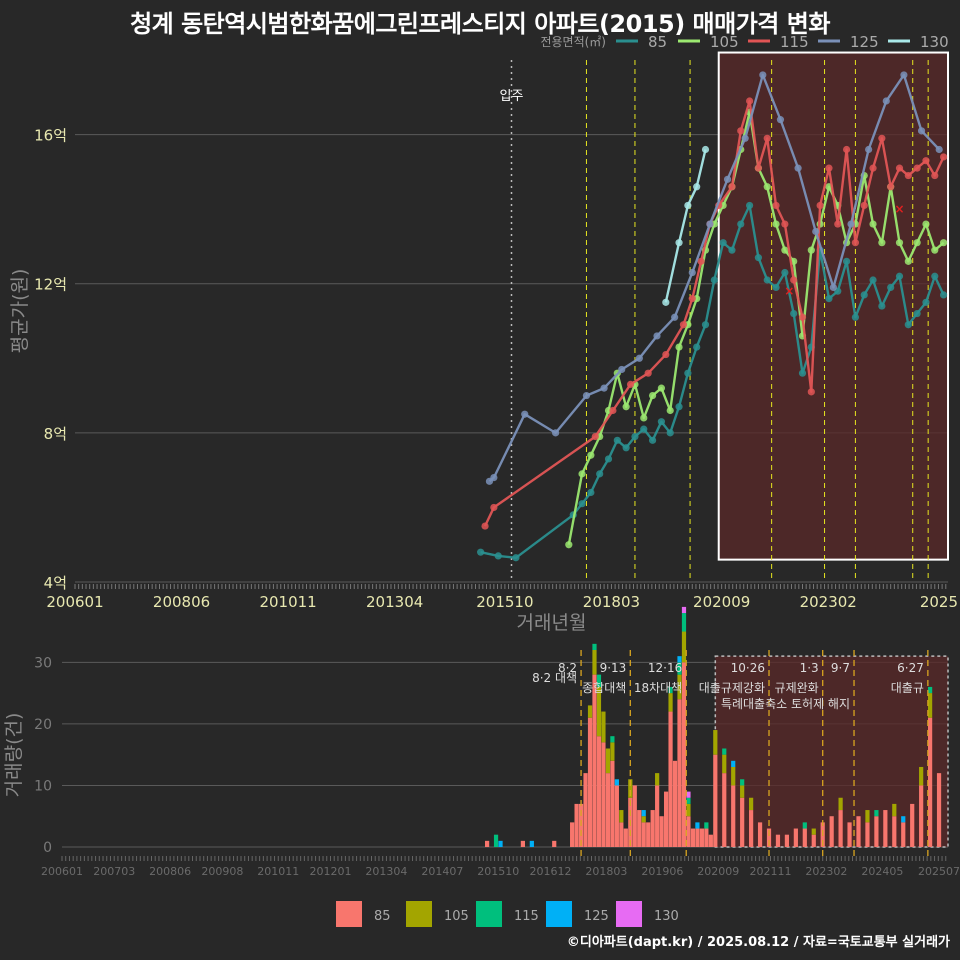 Image resolution: width=960 pixels, height=960 pixels. What do you see at coordinates (658, 687) in the screenshot?
I see `event-label: 18차대책` at bounding box center [658, 687].